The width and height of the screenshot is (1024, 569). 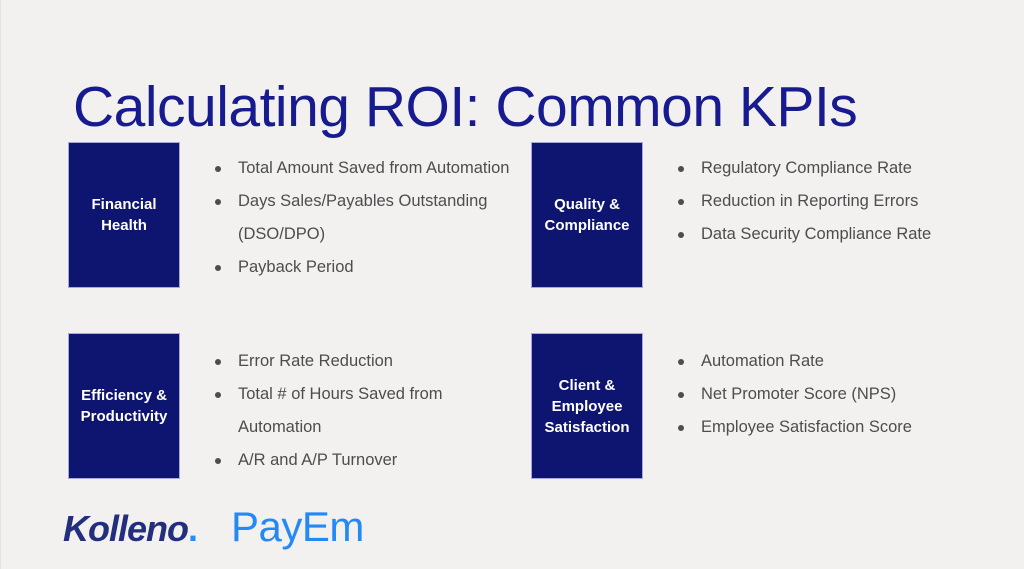 I want to click on category-label: Financial Health, so click(x=124, y=215).